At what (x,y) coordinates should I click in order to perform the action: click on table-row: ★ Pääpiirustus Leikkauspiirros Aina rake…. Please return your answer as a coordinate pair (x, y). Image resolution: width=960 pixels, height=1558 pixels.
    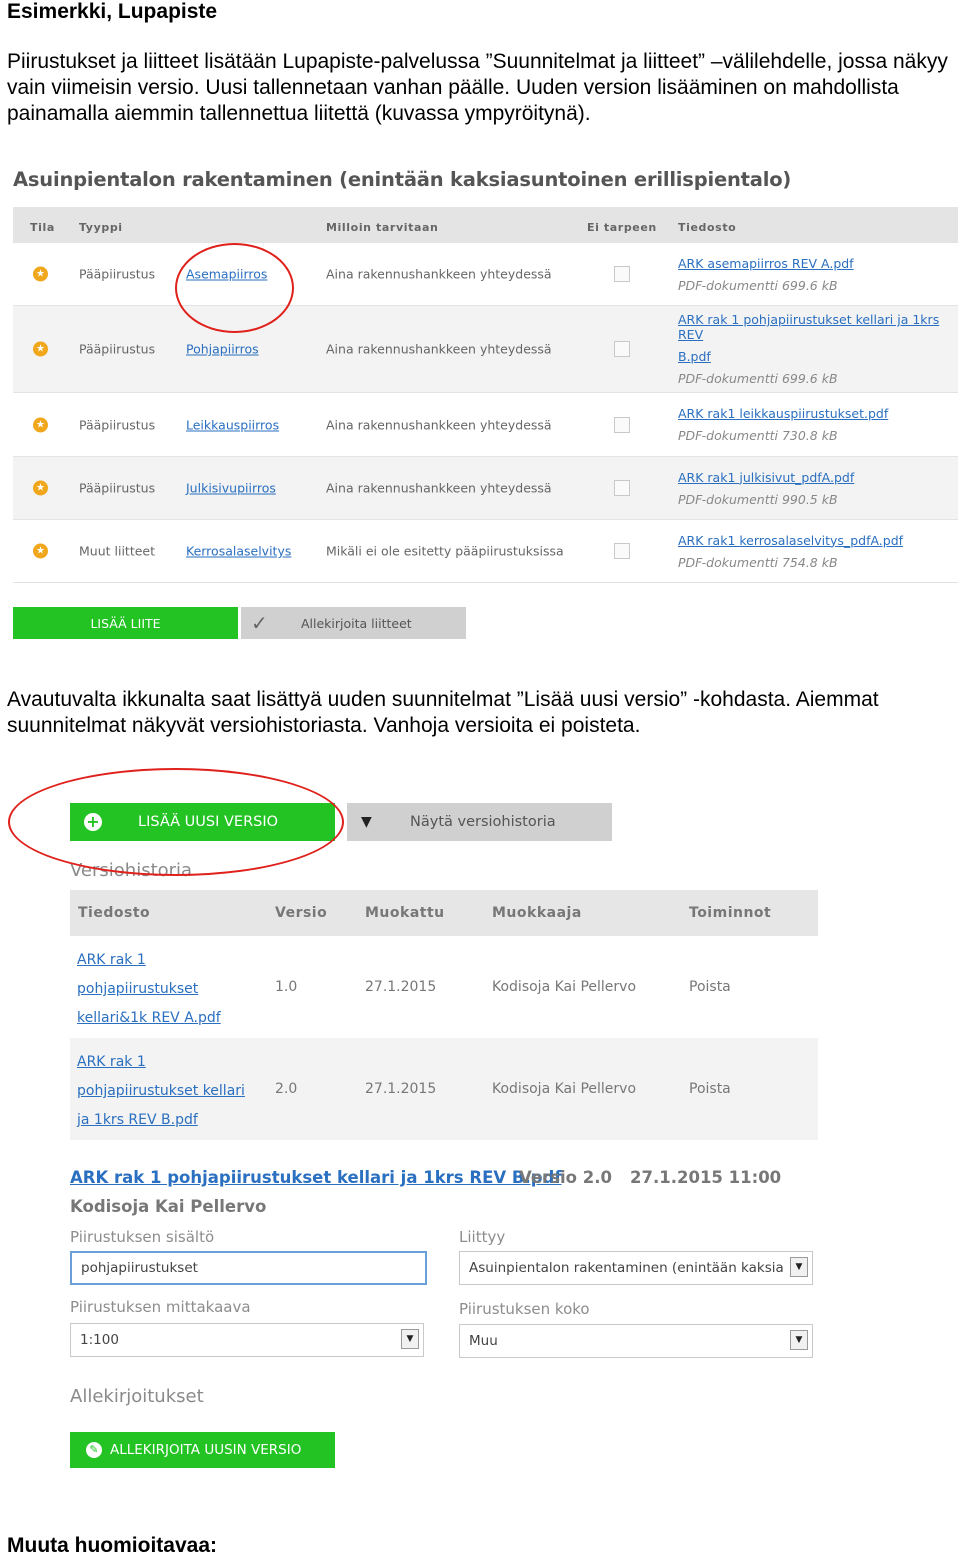
    Looking at the image, I should click on (485, 425).